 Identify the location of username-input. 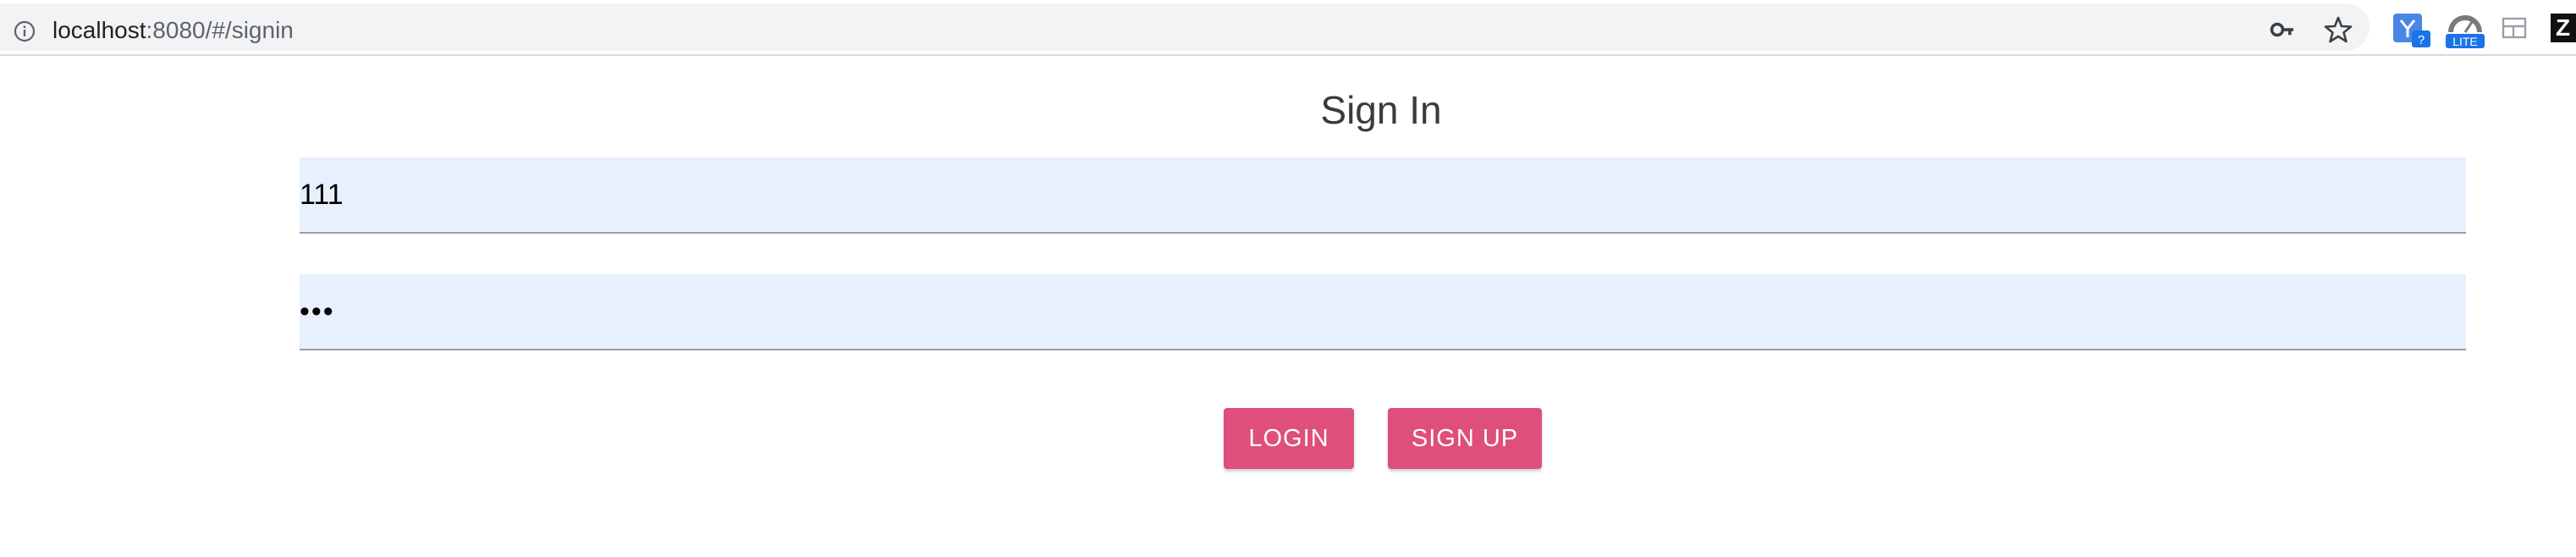
(1383, 195).